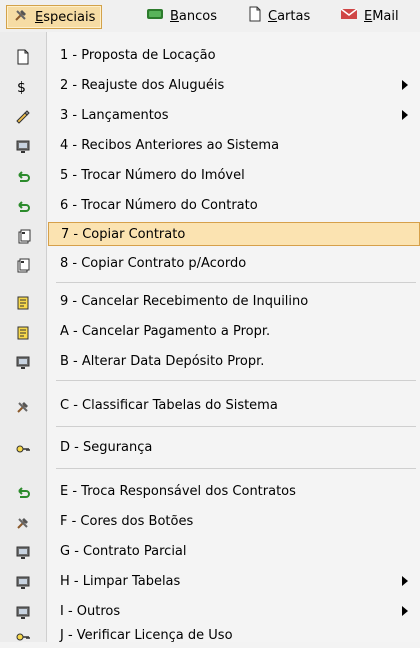 This screenshot has height=648, width=420. I want to click on menu-item-label: C - Classificar Tabelas do Sistema, so click(169, 405).